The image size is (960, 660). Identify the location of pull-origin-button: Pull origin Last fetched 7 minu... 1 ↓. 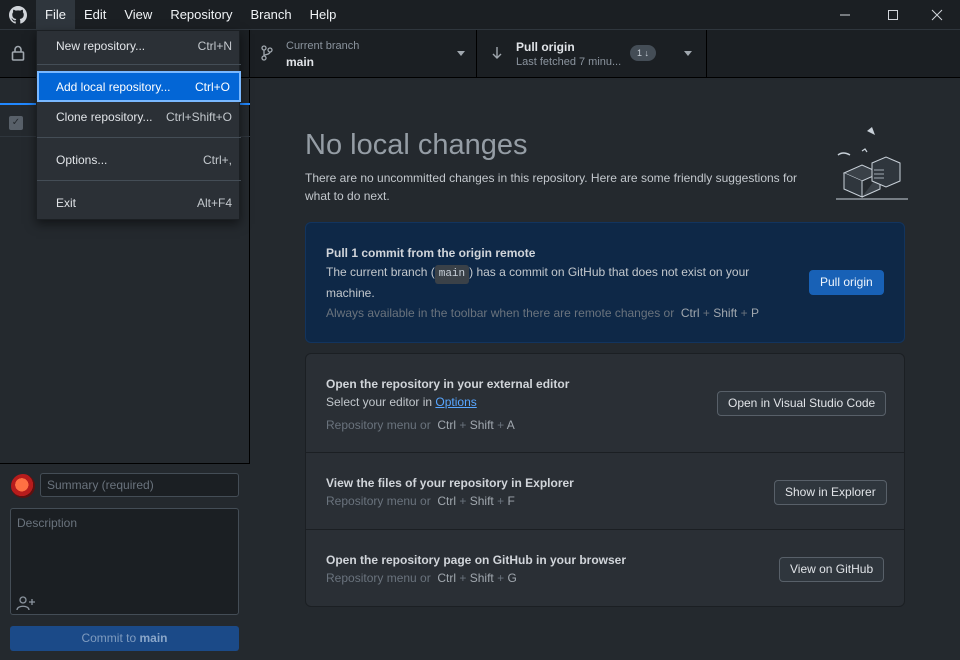
(592, 54).